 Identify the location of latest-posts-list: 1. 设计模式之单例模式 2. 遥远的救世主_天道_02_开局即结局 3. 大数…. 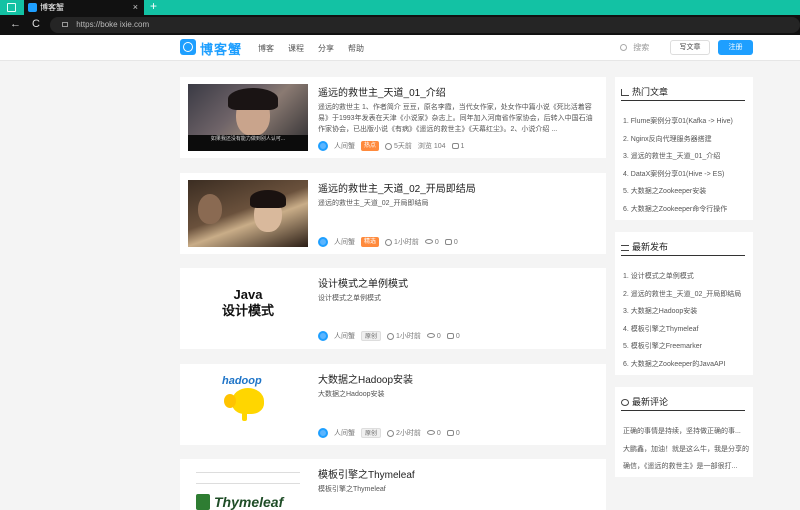
(686, 320).